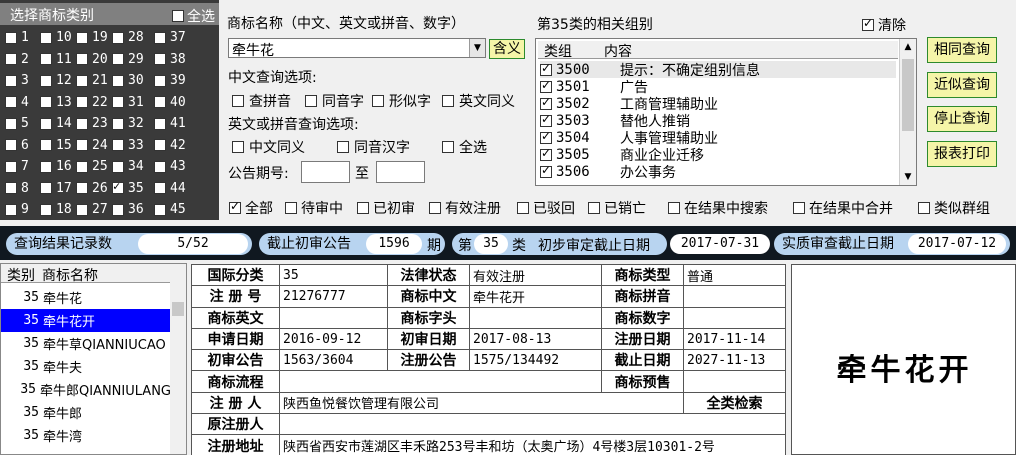 The height and width of the screenshot is (455, 1016). What do you see at coordinates (56, 123) in the screenshot?
I see `category-14: 14` at bounding box center [56, 123].